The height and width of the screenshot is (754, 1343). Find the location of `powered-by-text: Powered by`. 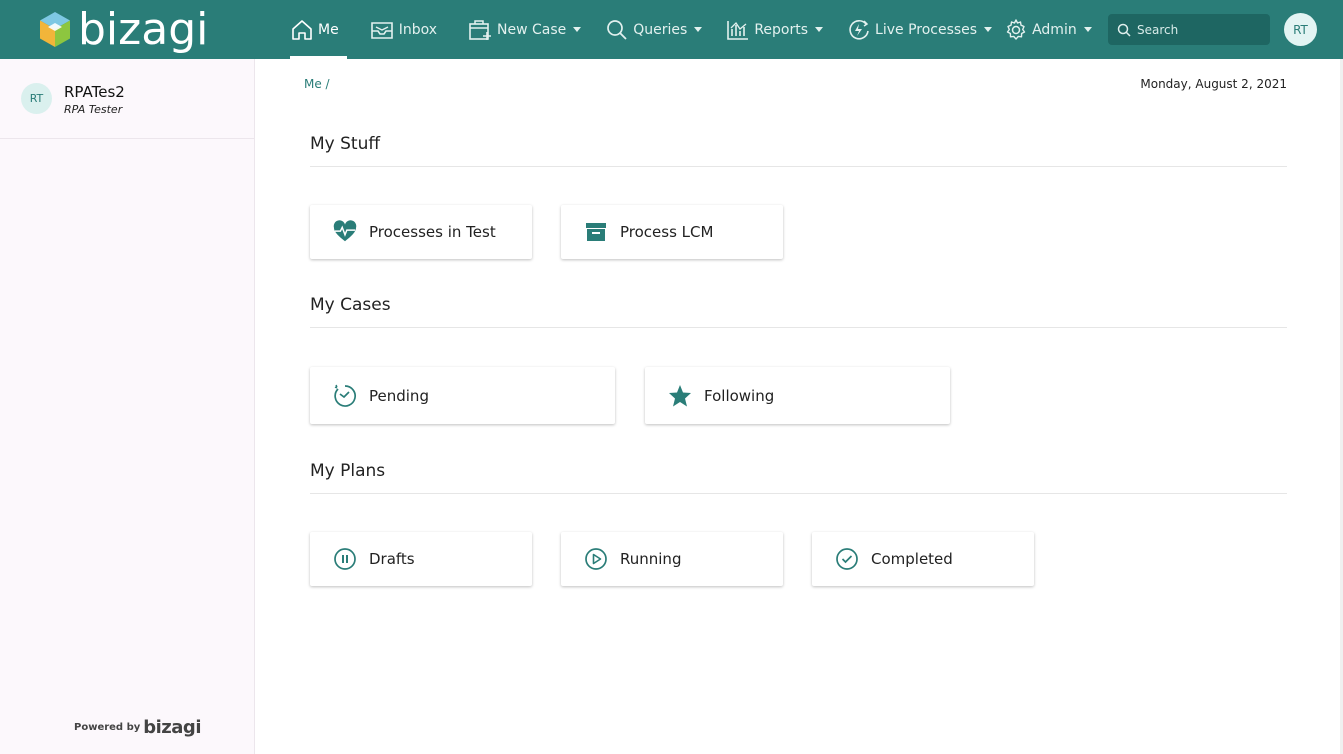

powered-by-text: Powered by is located at coordinates (107, 727).